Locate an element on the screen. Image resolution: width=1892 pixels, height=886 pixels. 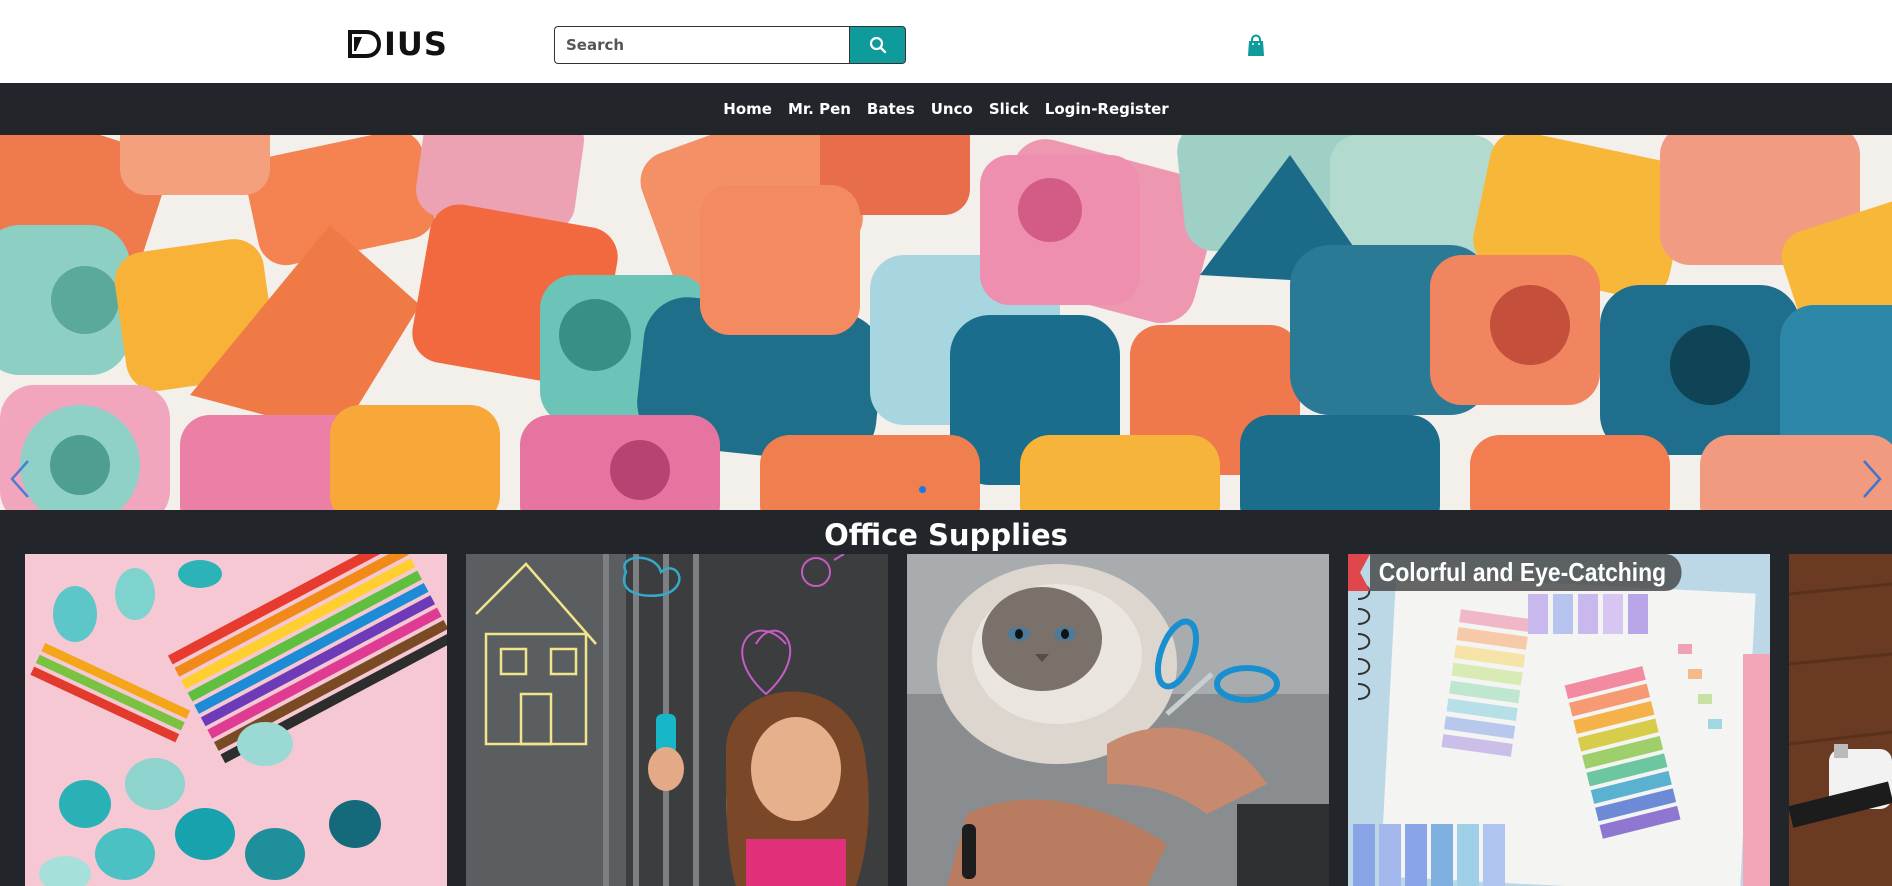
card-tag: Colorful and Eye-Catching is located at coordinates (1536, 572).